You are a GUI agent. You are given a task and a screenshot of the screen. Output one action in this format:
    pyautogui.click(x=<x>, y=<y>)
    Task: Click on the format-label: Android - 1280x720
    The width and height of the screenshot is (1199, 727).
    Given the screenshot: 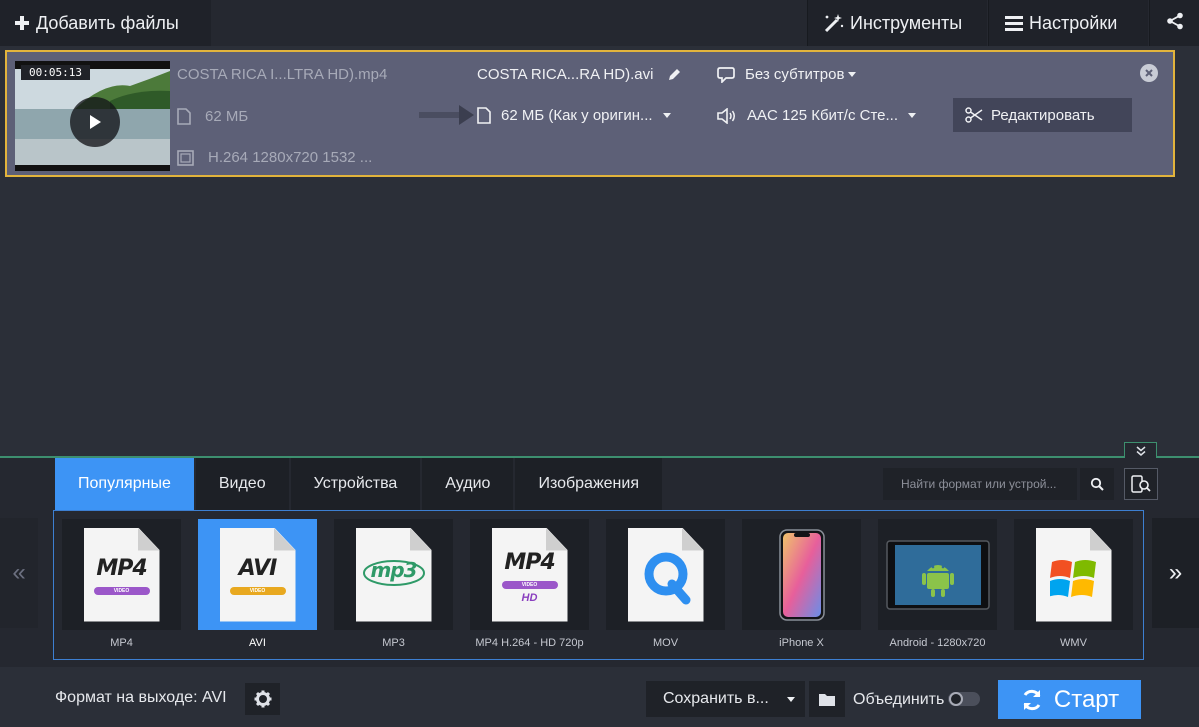 What is the action you would take?
    pyautogui.click(x=937, y=643)
    